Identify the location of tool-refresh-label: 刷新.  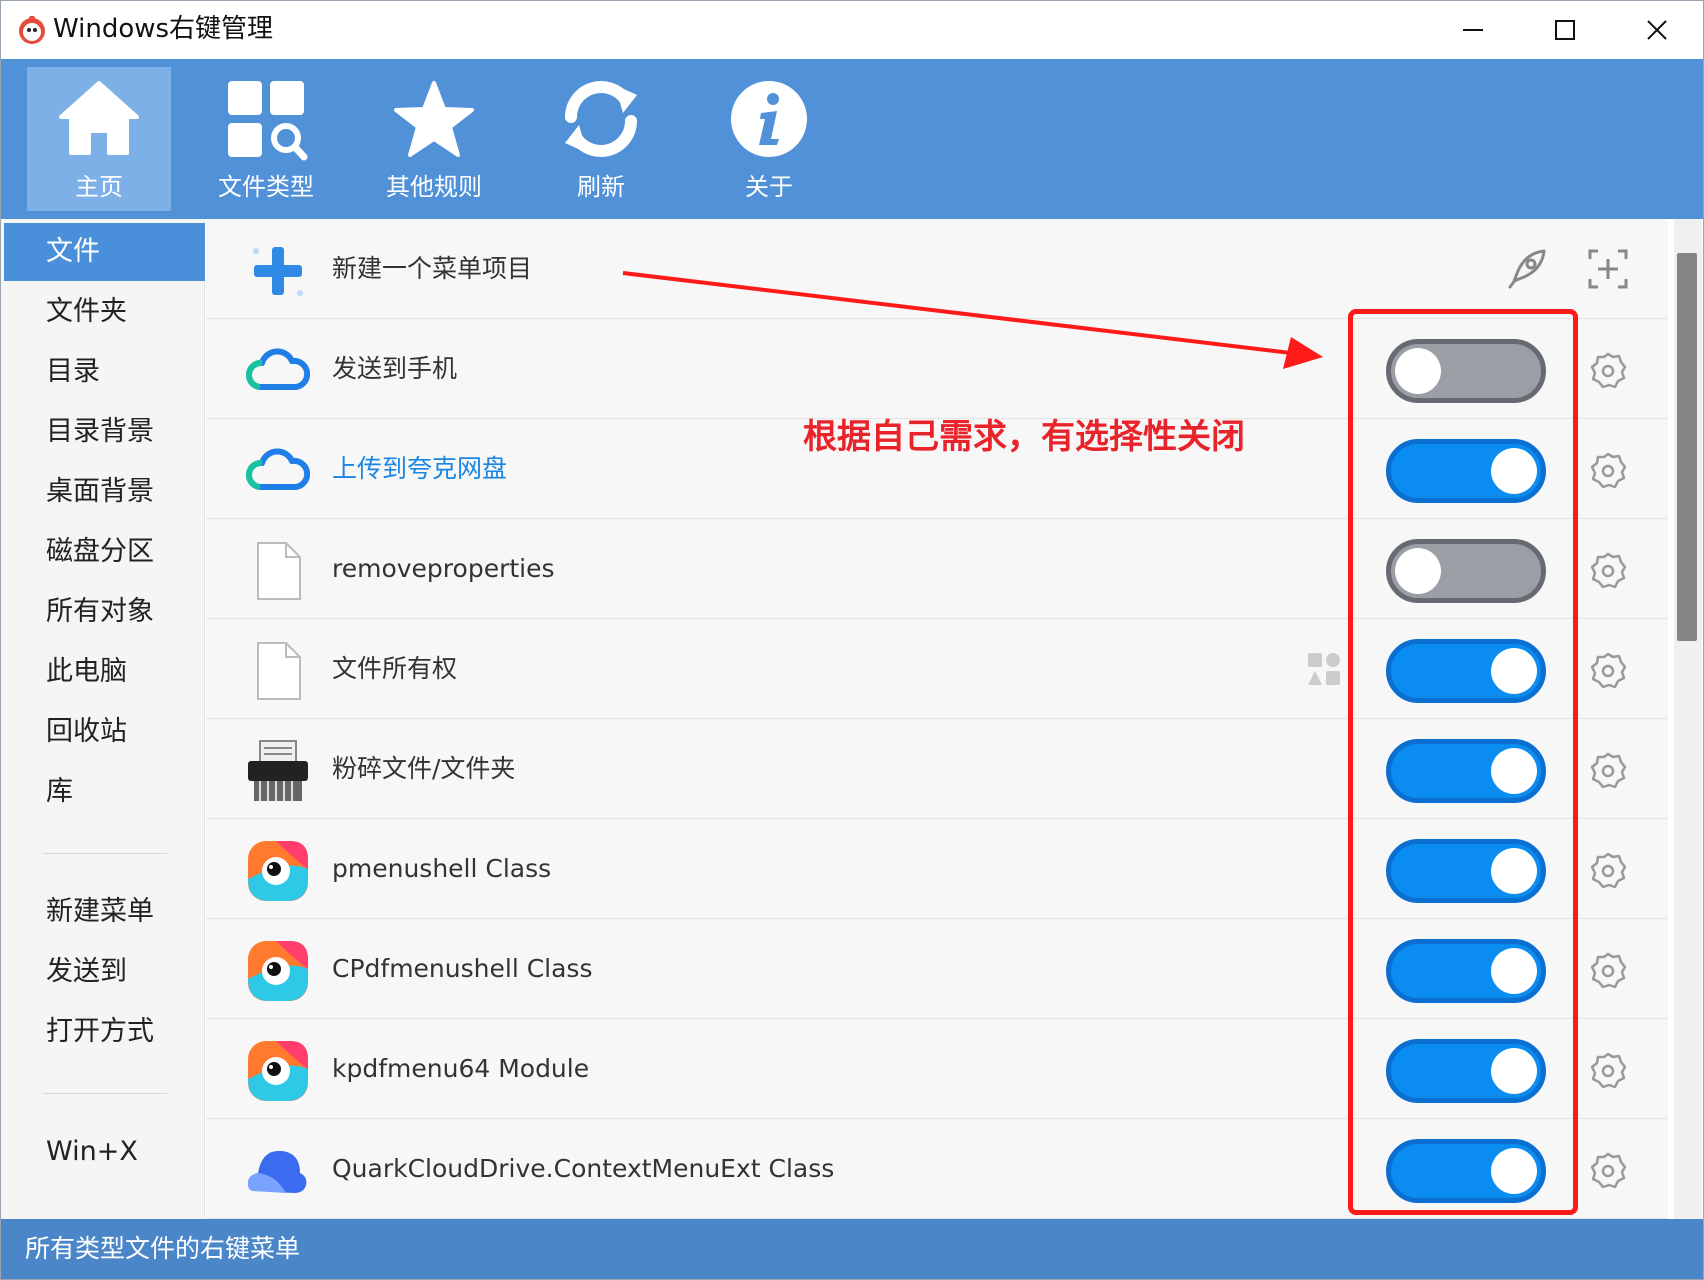
(601, 187).